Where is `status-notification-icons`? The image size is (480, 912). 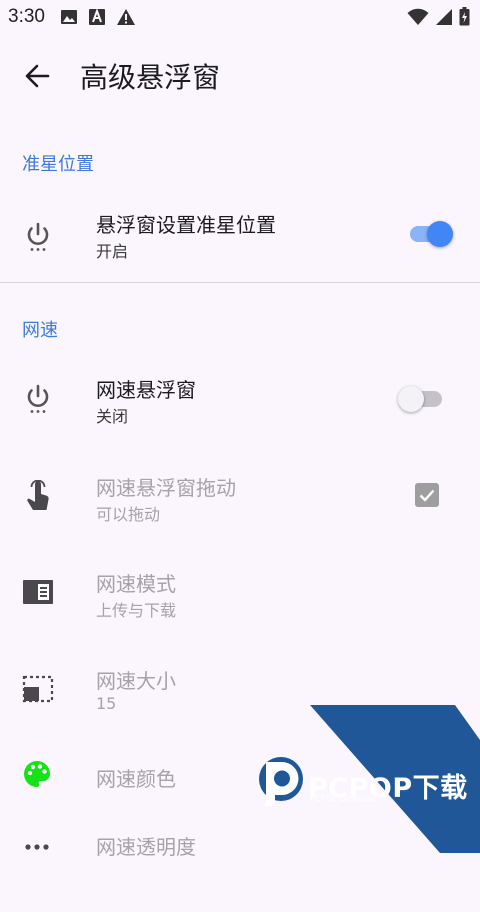
status-notification-icons is located at coordinates (98, 17).